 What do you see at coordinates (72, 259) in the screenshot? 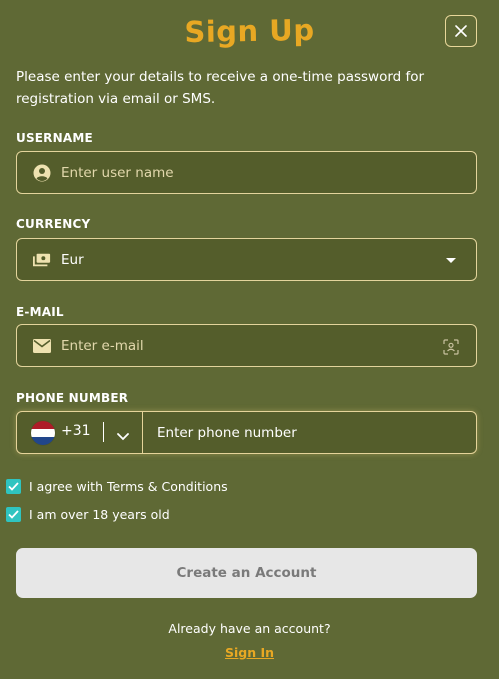
I see `currency-value: Eur` at bounding box center [72, 259].